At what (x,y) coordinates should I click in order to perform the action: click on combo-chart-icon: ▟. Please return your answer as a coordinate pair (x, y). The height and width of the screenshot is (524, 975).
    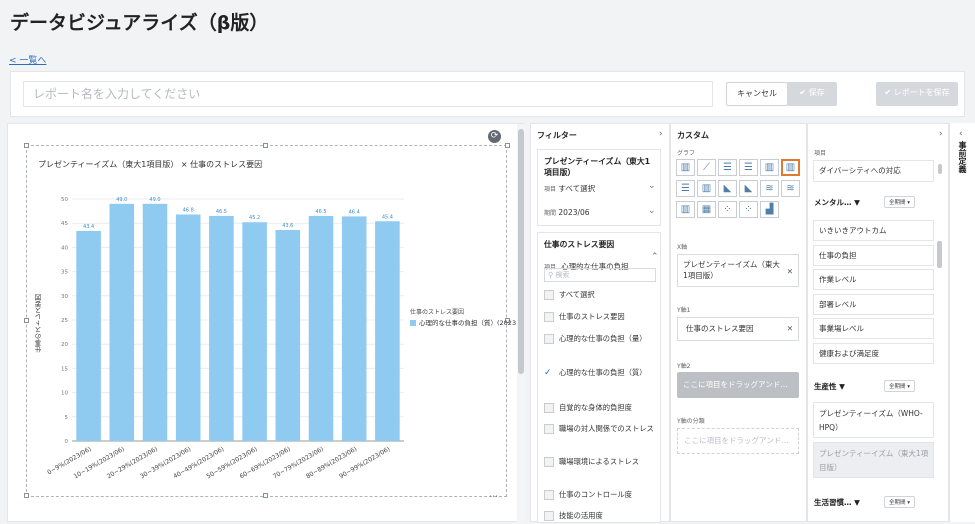
    Looking at the image, I should click on (769, 209).